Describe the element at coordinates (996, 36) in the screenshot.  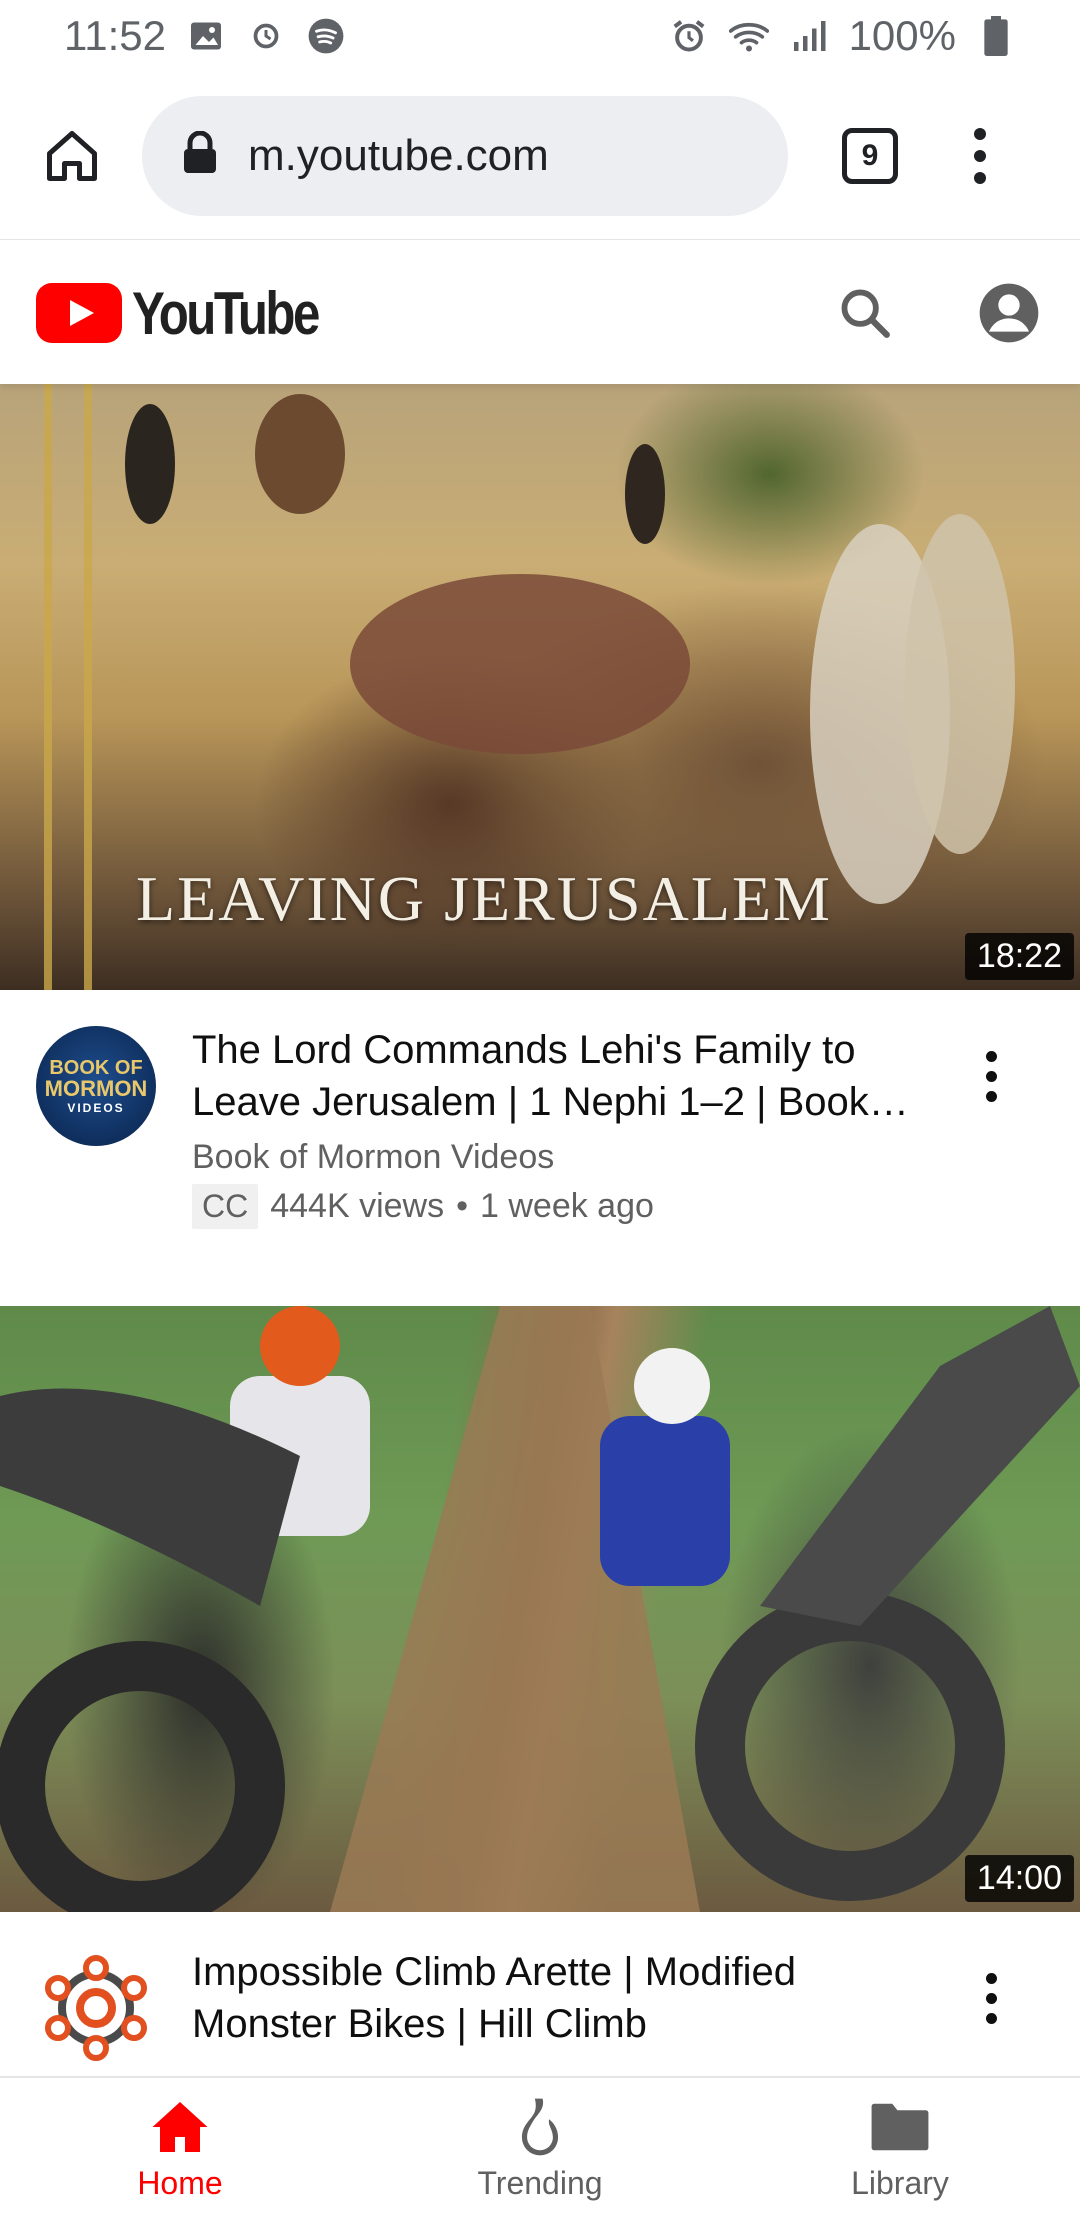
I see `battery-icon` at that location.